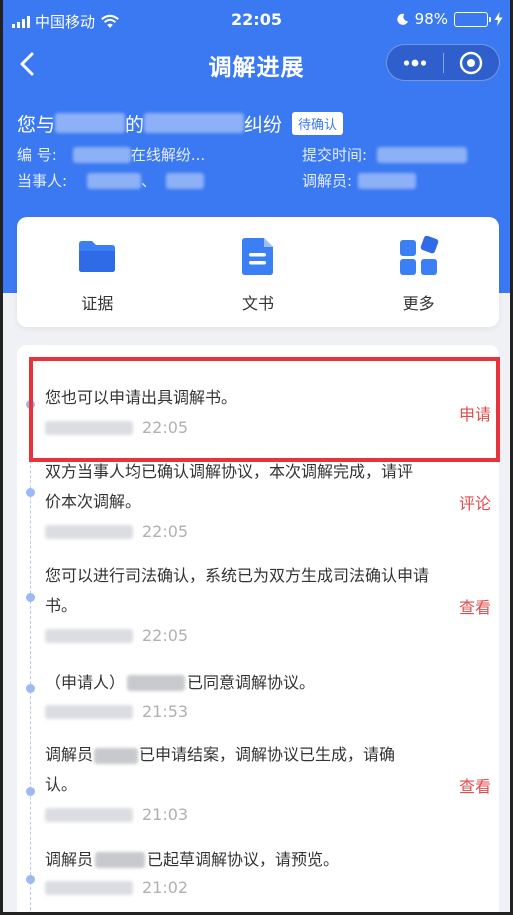 The image size is (513, 915). What do you see at coordinates (156, 683) in the screenshot?
I see `redacted-applicant` at bounding box center [156, 683].